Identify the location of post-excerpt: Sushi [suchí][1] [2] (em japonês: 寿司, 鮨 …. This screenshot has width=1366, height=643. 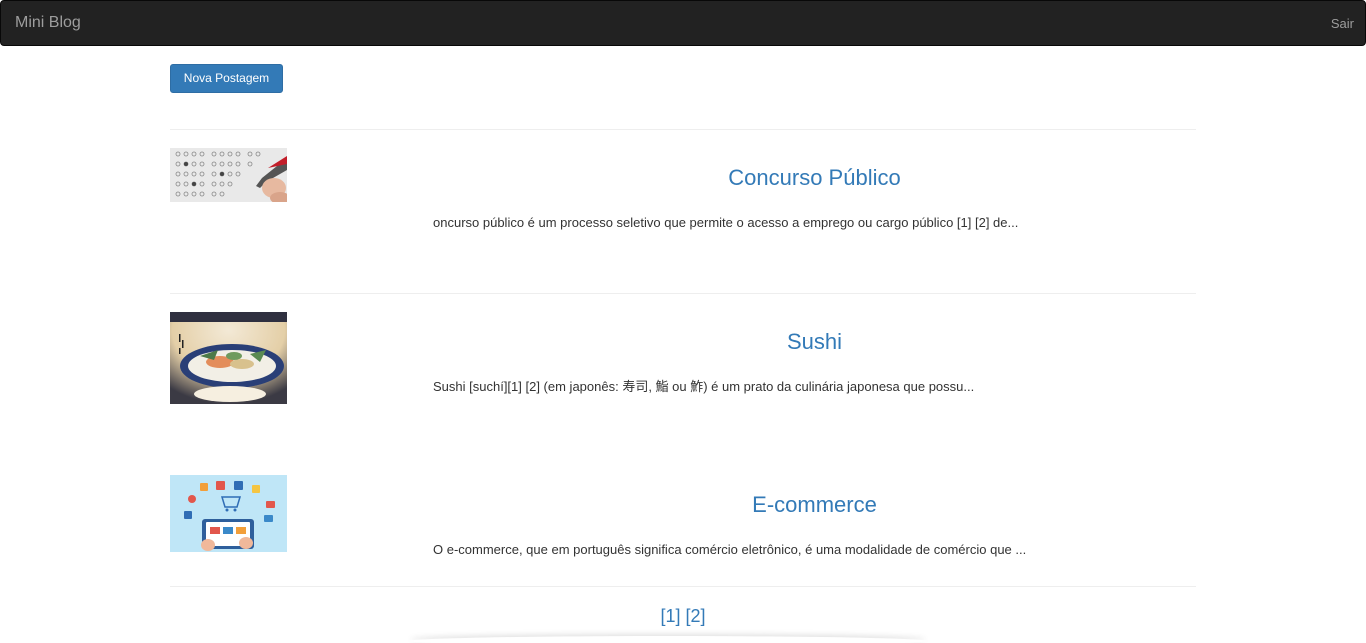
(704, 386).